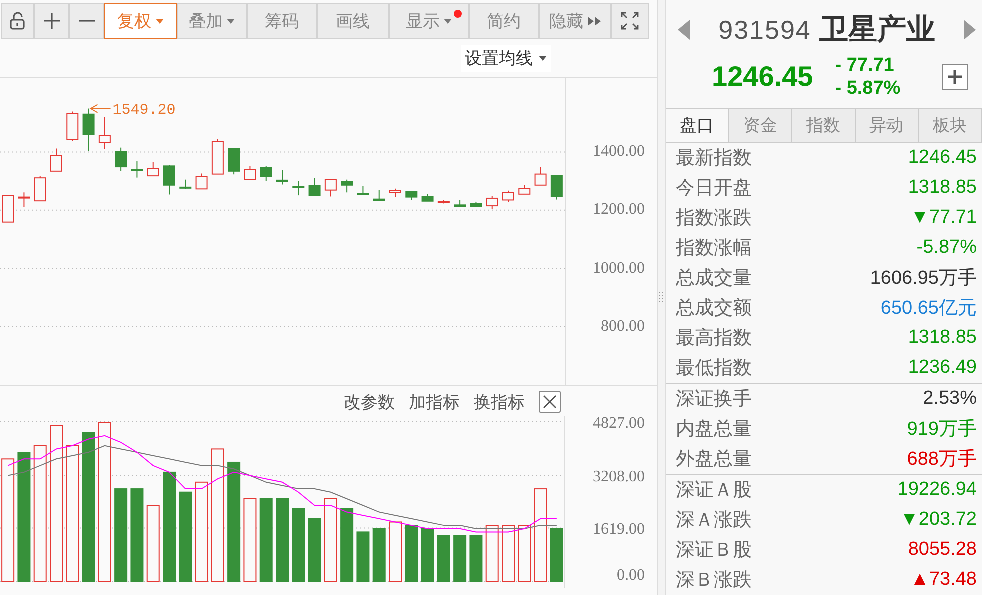 The width and height of the screenshot is (982, 595). Describe the element at coordinates (950, 125) in the screenshot. I see `panel-tab: 板块` at that location.